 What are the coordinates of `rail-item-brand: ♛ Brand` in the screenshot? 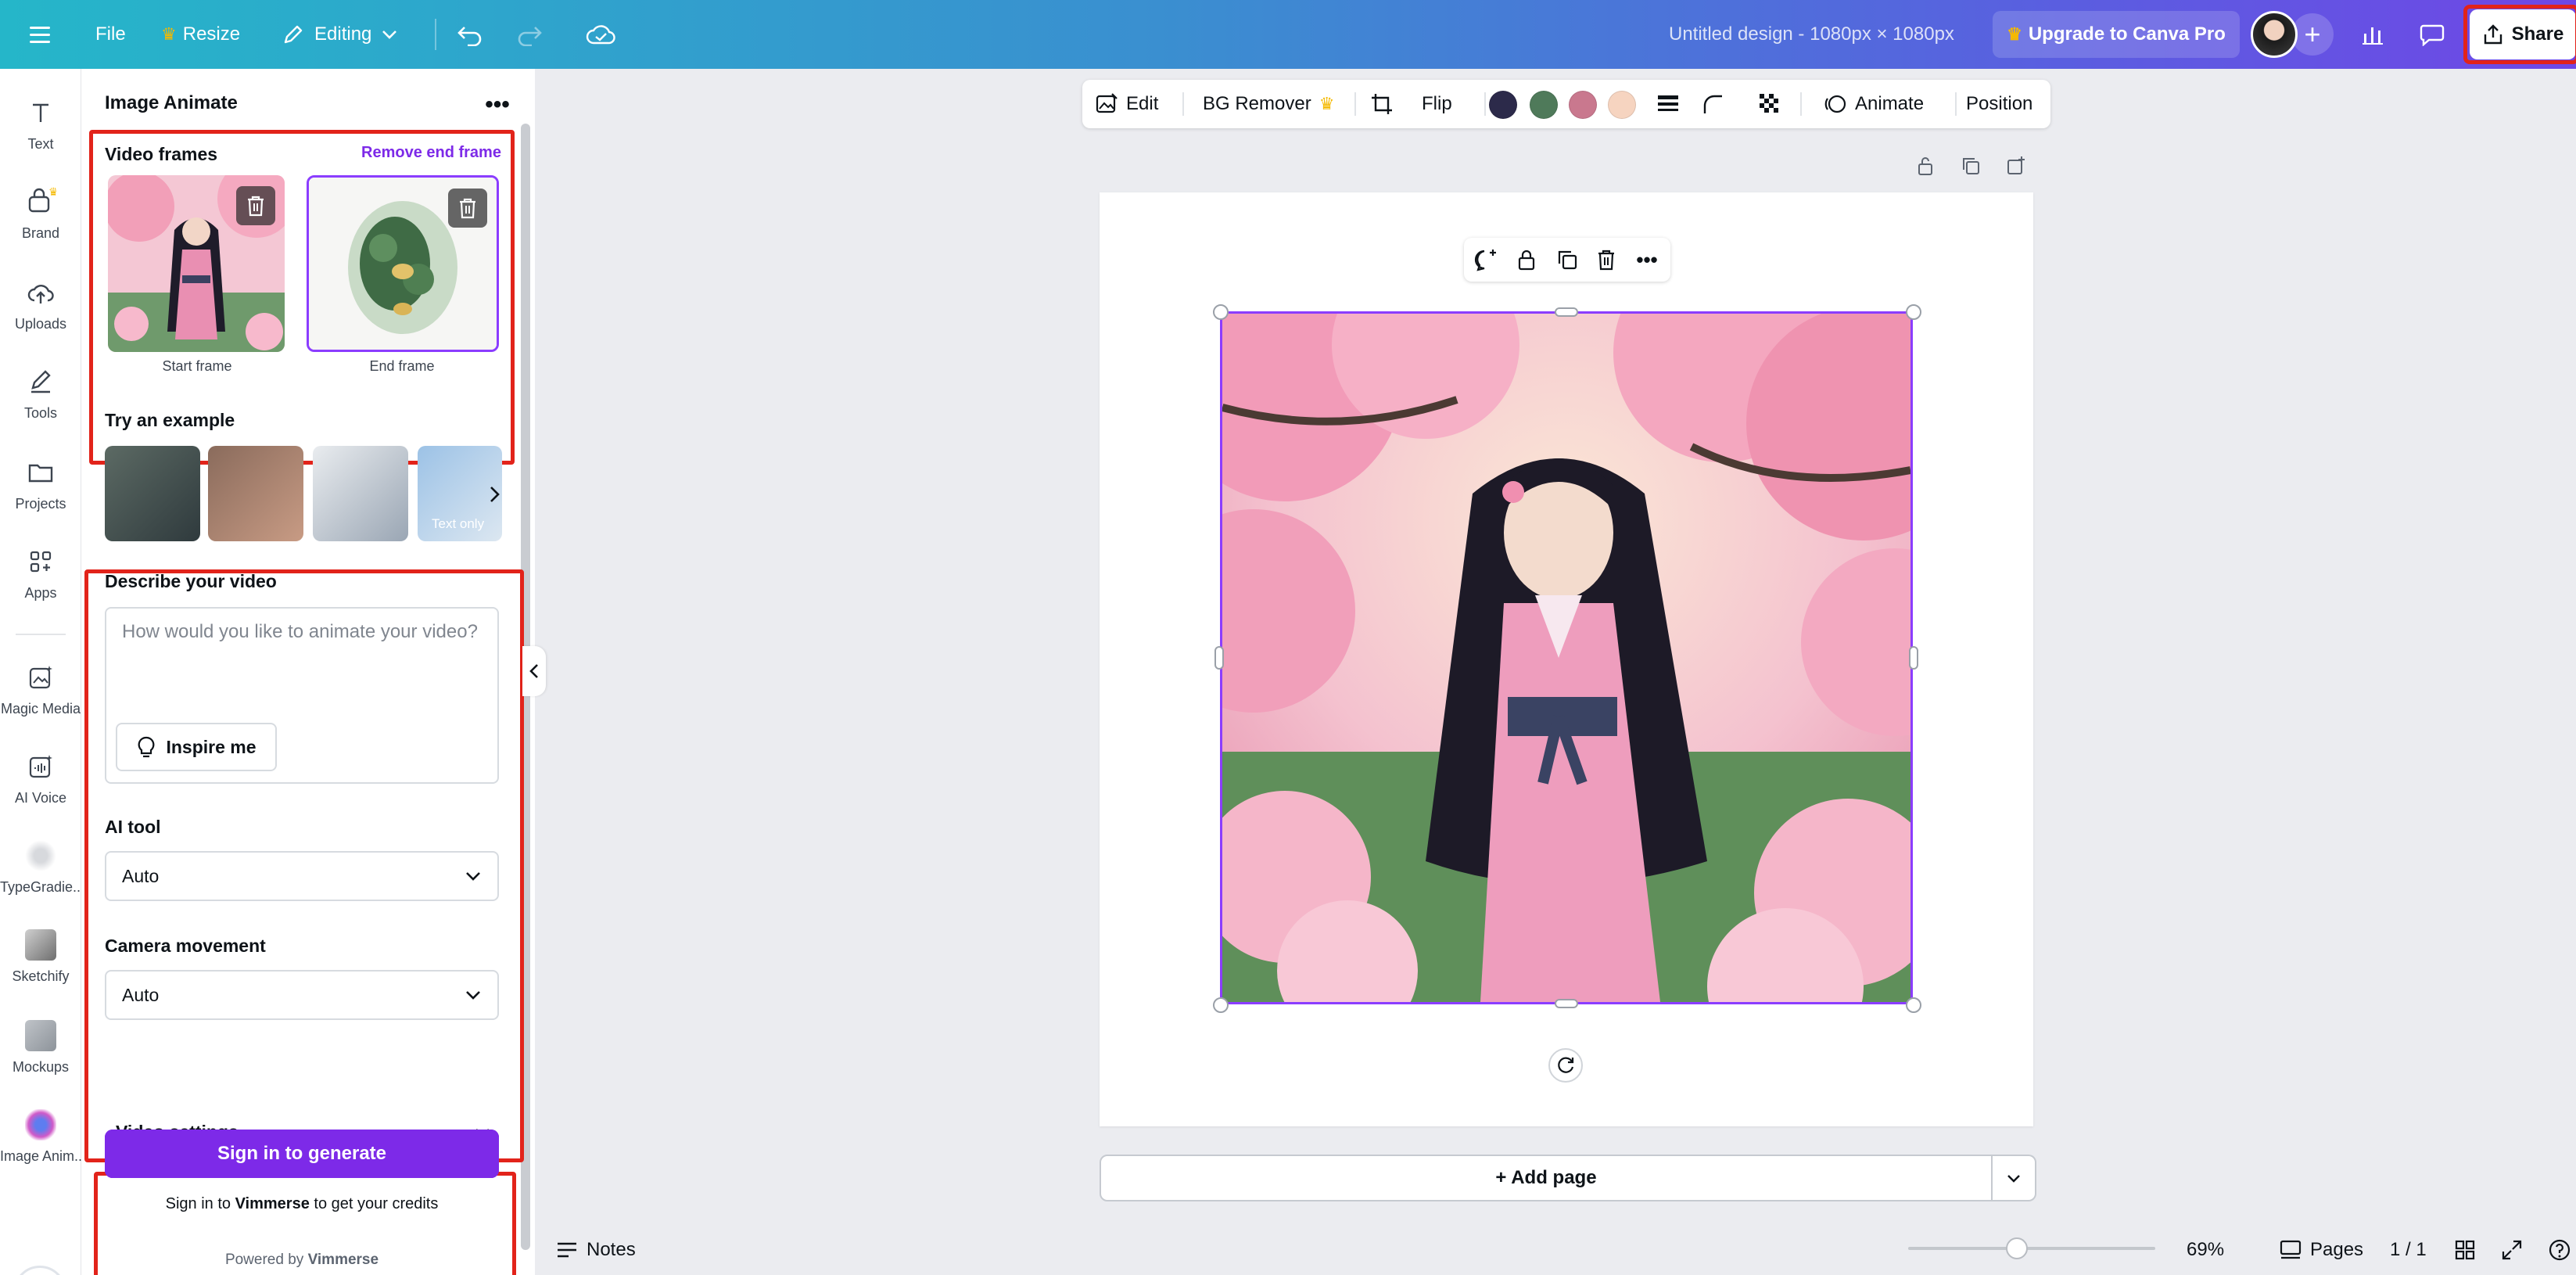 It's located at (40, 214).